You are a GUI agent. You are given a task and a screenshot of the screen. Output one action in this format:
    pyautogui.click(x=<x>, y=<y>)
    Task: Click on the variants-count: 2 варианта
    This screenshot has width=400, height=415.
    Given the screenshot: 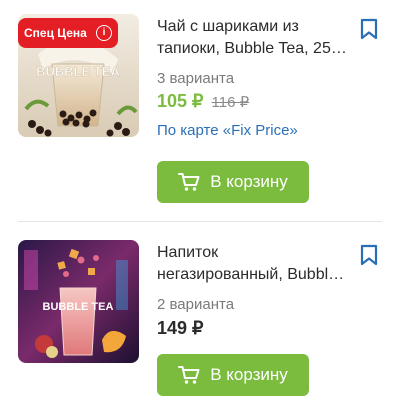 What is the action you would take?
    pyautogui.click(x=195, y=304)
    